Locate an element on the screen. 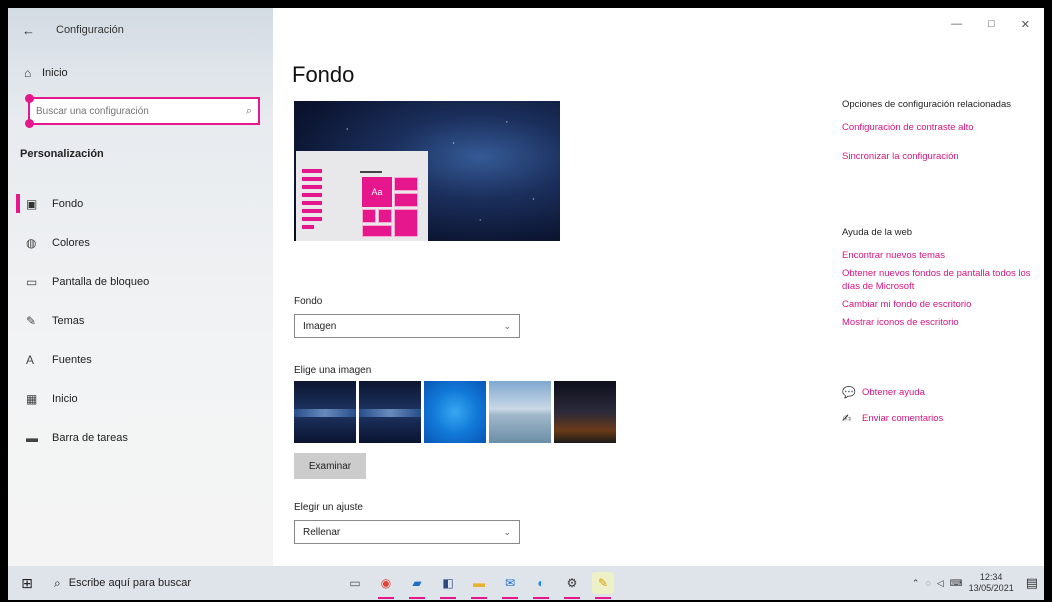  sidebar-item-label: Fondo is located at coordinates (68, 203).